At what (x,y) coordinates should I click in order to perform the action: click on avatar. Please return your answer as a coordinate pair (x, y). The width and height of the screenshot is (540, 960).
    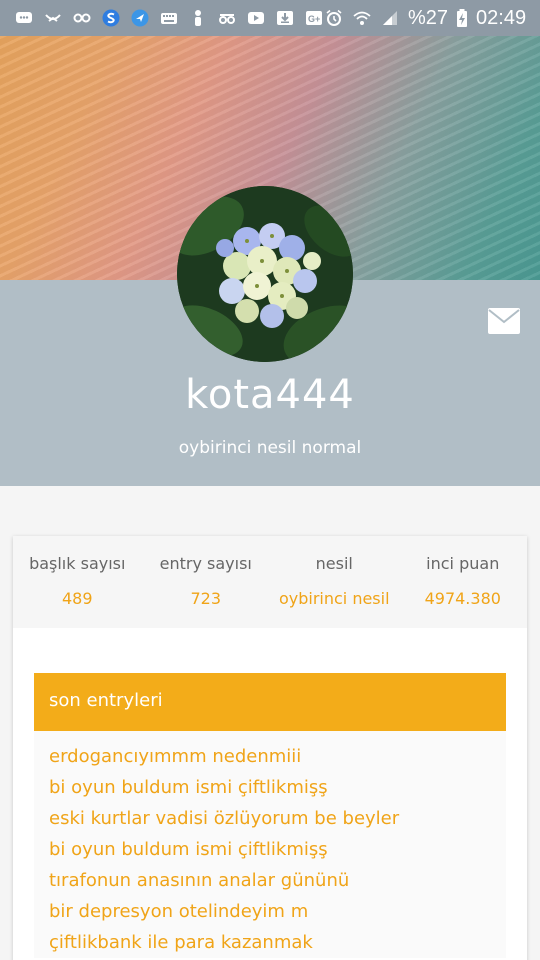
    Looking at the image, I should click on (265, 274).